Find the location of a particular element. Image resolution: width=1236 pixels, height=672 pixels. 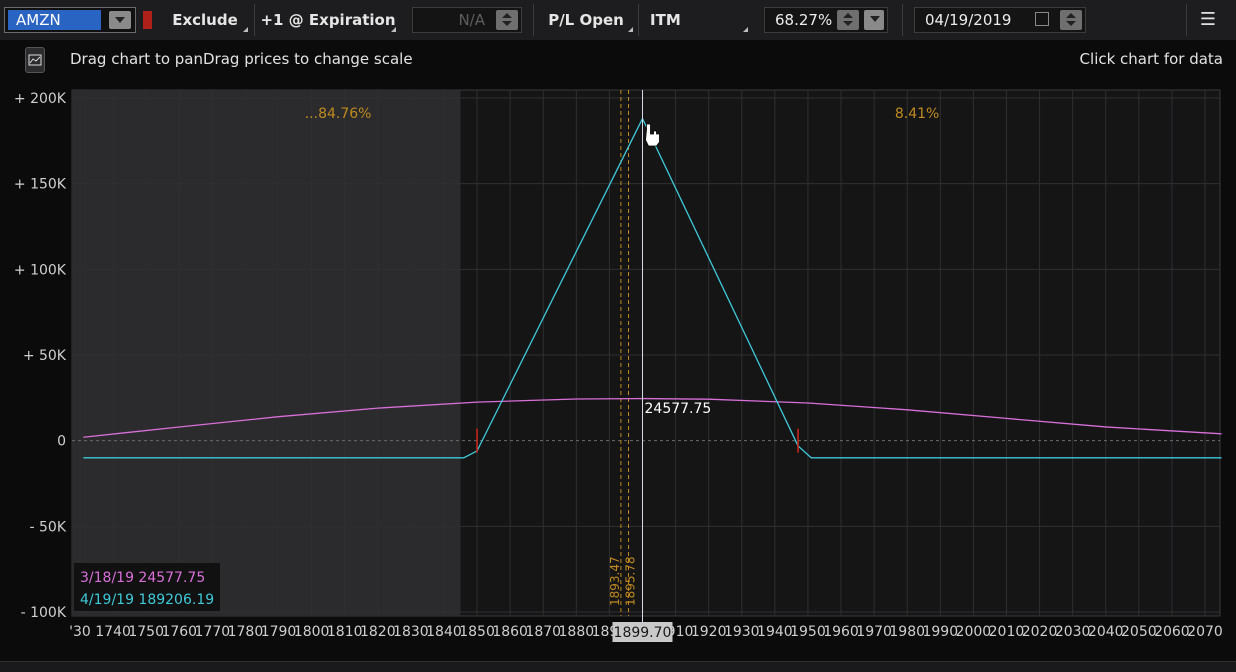

x-tick-label: 1760 is located at coordinates (179, 632).